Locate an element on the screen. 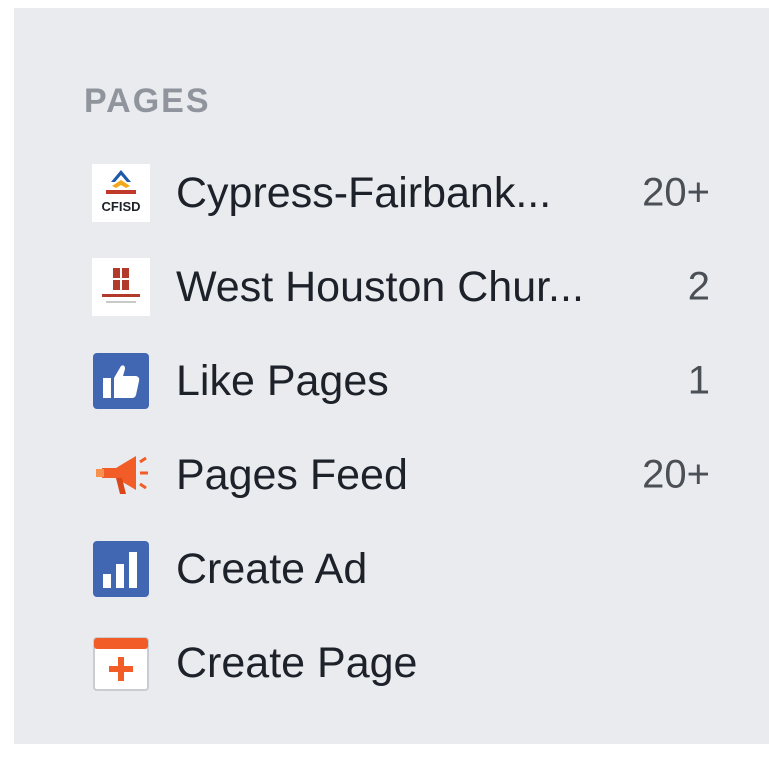 Image resolution: width=769 pixels, height=770 pixels. west-houston-church-logo-icon is located at coordinates (121, 287).